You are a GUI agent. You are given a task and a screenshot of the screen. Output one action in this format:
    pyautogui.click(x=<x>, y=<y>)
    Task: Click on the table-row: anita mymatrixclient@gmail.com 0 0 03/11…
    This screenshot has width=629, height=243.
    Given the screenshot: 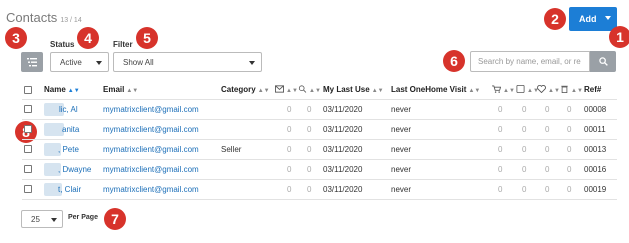 What is the action you would take?
    pyautogui.click(x=314, y=129)
    